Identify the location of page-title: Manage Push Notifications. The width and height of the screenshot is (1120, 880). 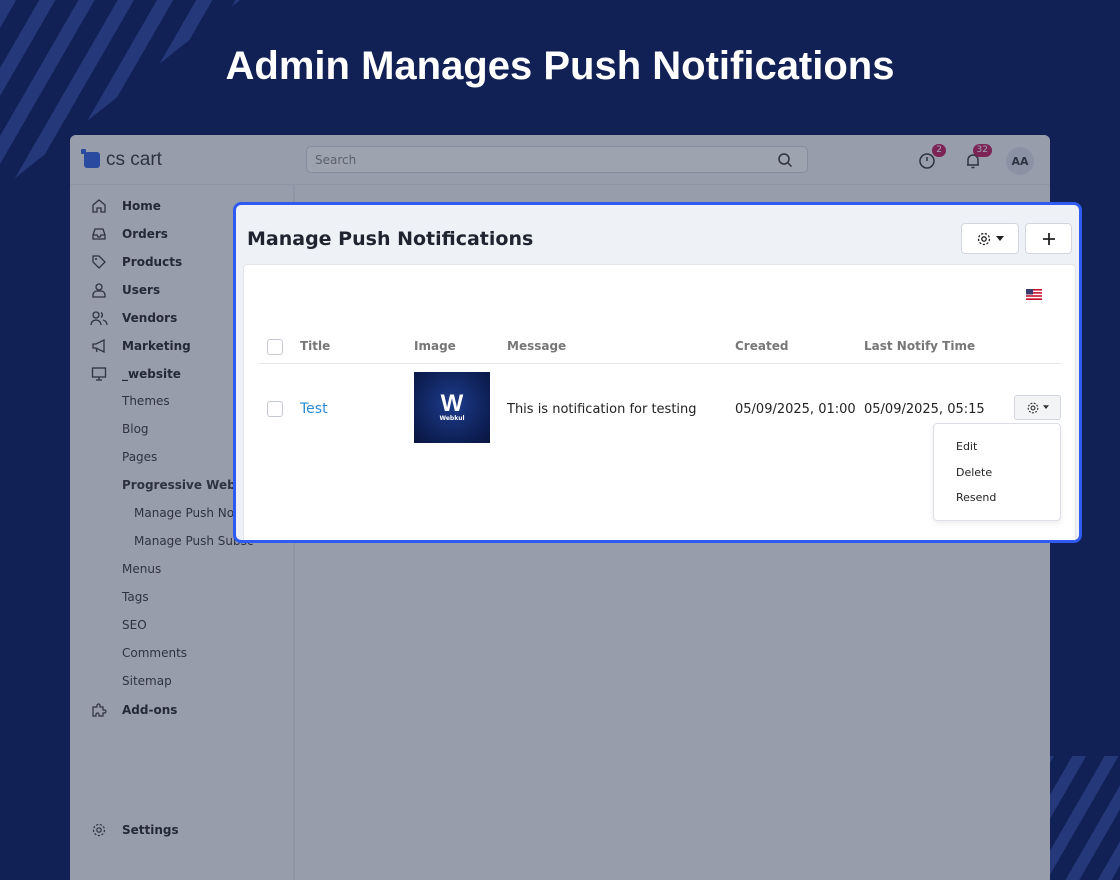
(390, 239).